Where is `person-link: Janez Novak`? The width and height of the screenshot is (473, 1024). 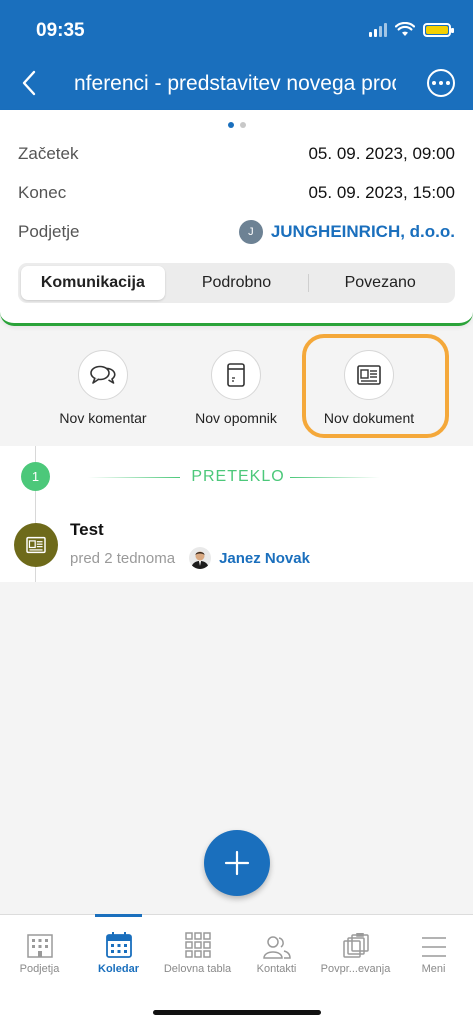
person-link: Janez Novak is located at coordinates (264, 558).